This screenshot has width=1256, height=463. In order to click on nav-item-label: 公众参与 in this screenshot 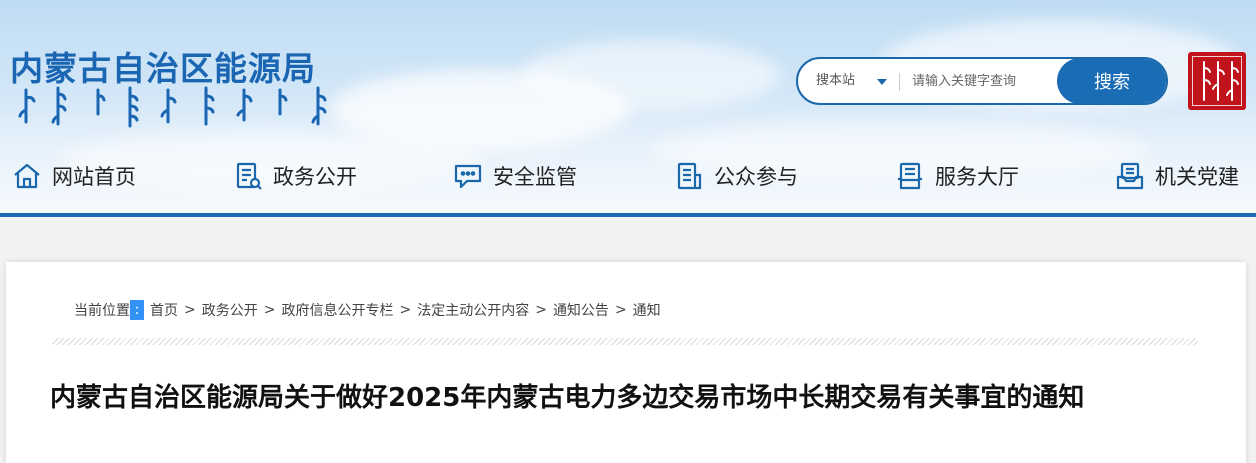, I will do `click(756, 177)`.